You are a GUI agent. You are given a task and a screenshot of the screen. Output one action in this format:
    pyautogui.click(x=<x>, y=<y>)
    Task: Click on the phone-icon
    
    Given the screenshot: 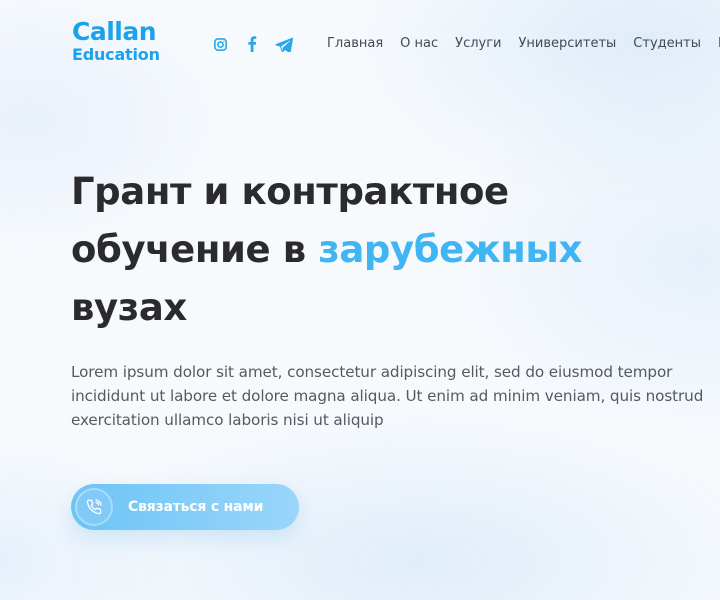 What is the action you would take?
    pyautogui.click(x=94, y=507)
    